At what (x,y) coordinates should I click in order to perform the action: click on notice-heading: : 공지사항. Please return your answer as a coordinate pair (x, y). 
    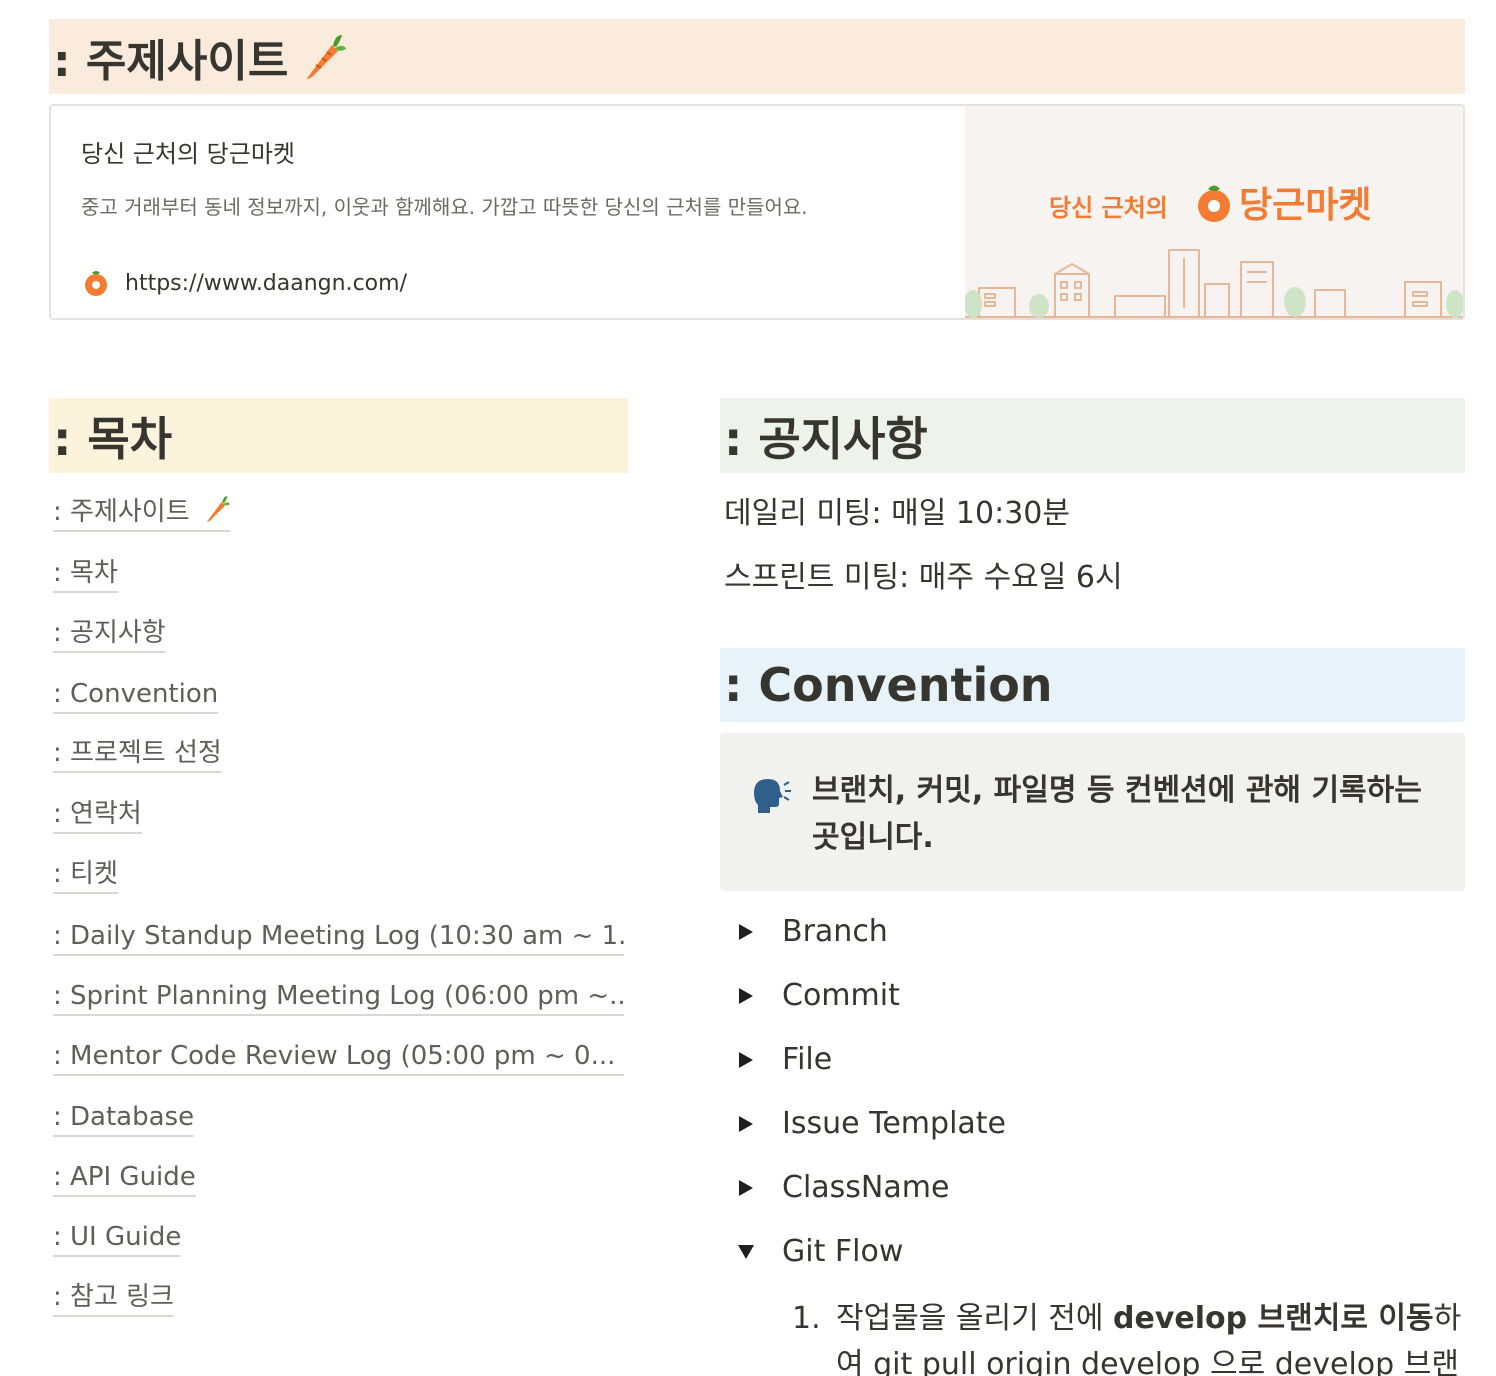
    Looking at the image, I should click on (1092, 435).